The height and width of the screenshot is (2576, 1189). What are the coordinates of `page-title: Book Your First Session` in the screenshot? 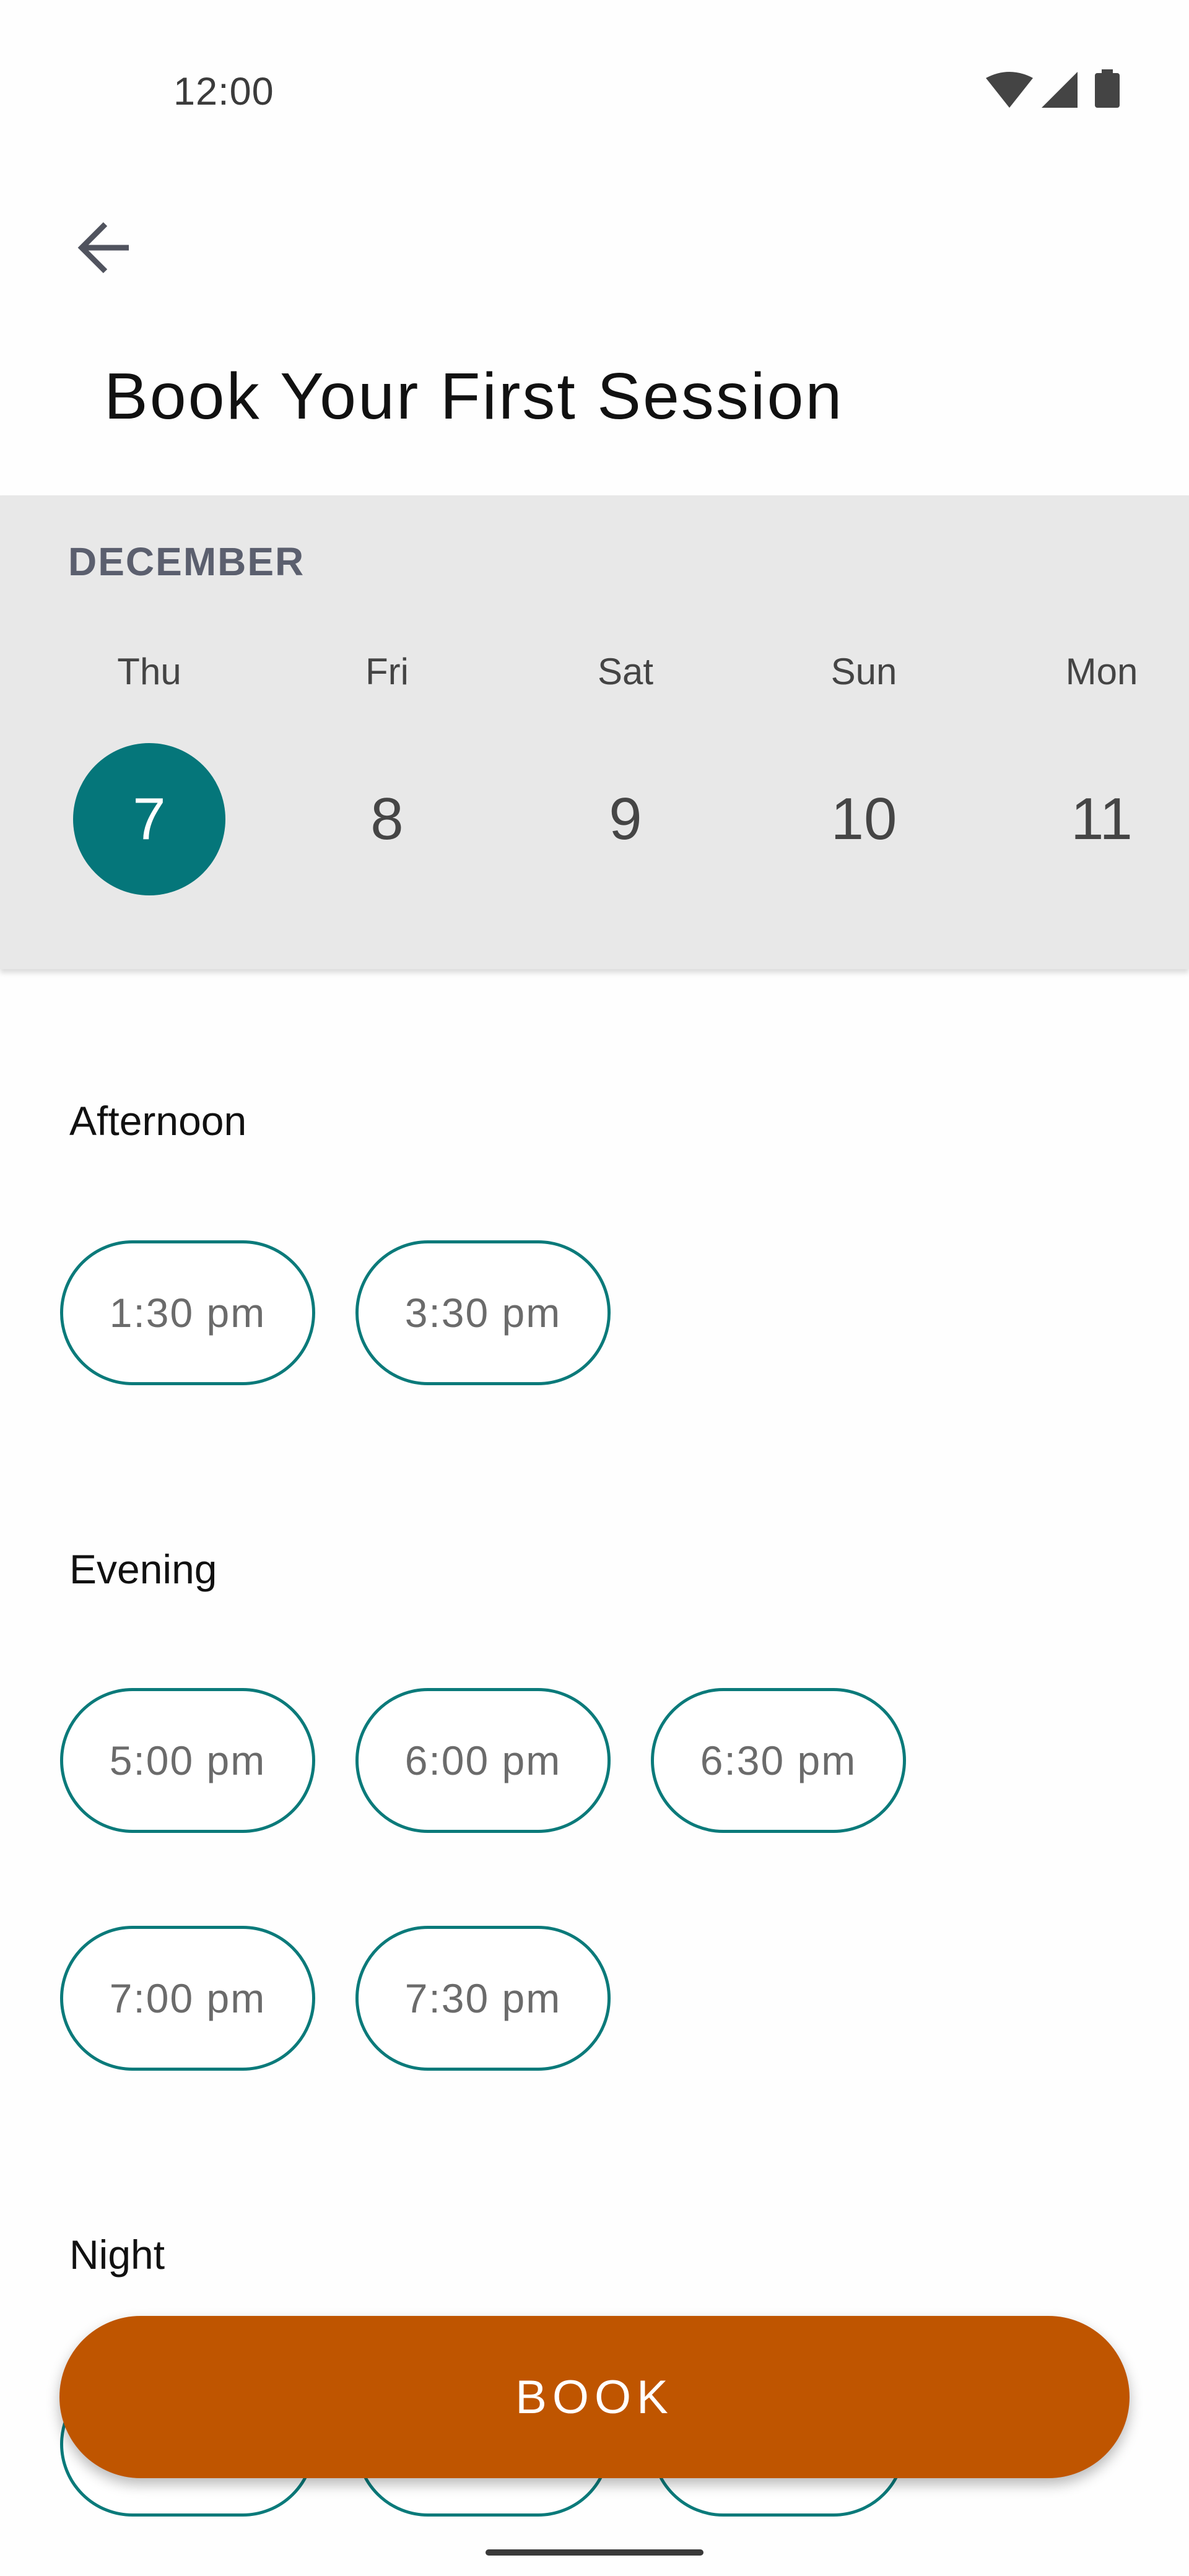 It's located at (474, 396).